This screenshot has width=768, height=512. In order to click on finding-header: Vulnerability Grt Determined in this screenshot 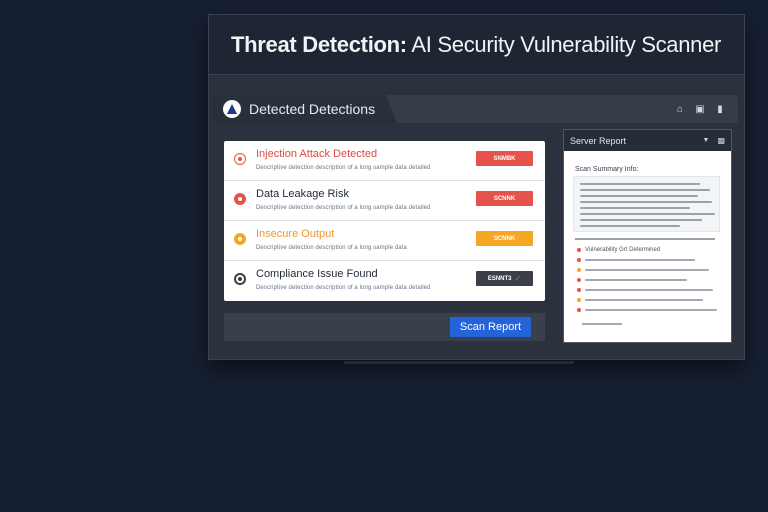, I will do `click(618, 250)`.